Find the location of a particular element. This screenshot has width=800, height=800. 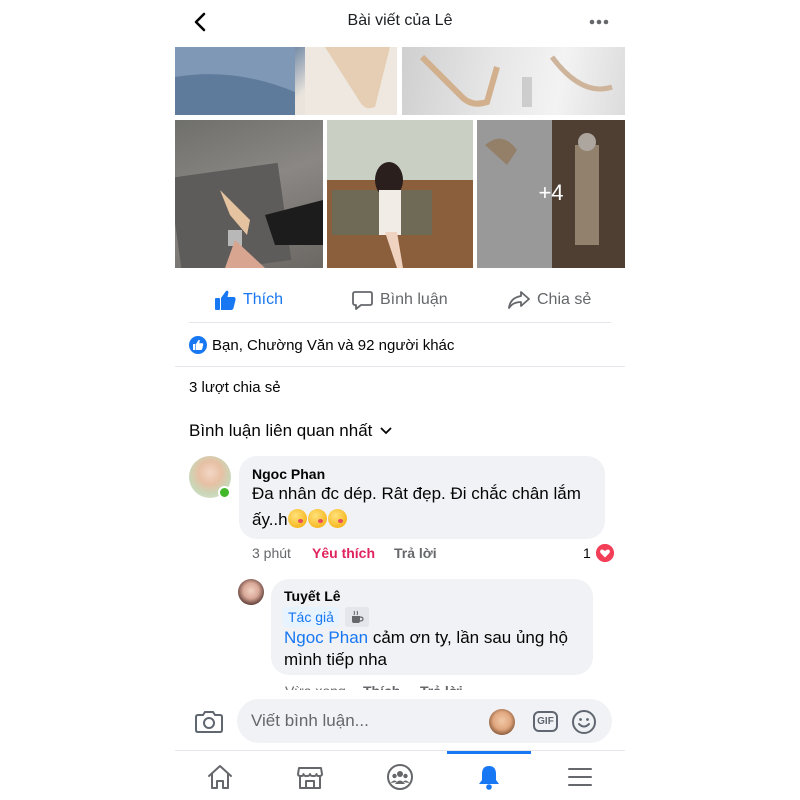

groups-icon is located at coordinates (400, 777).